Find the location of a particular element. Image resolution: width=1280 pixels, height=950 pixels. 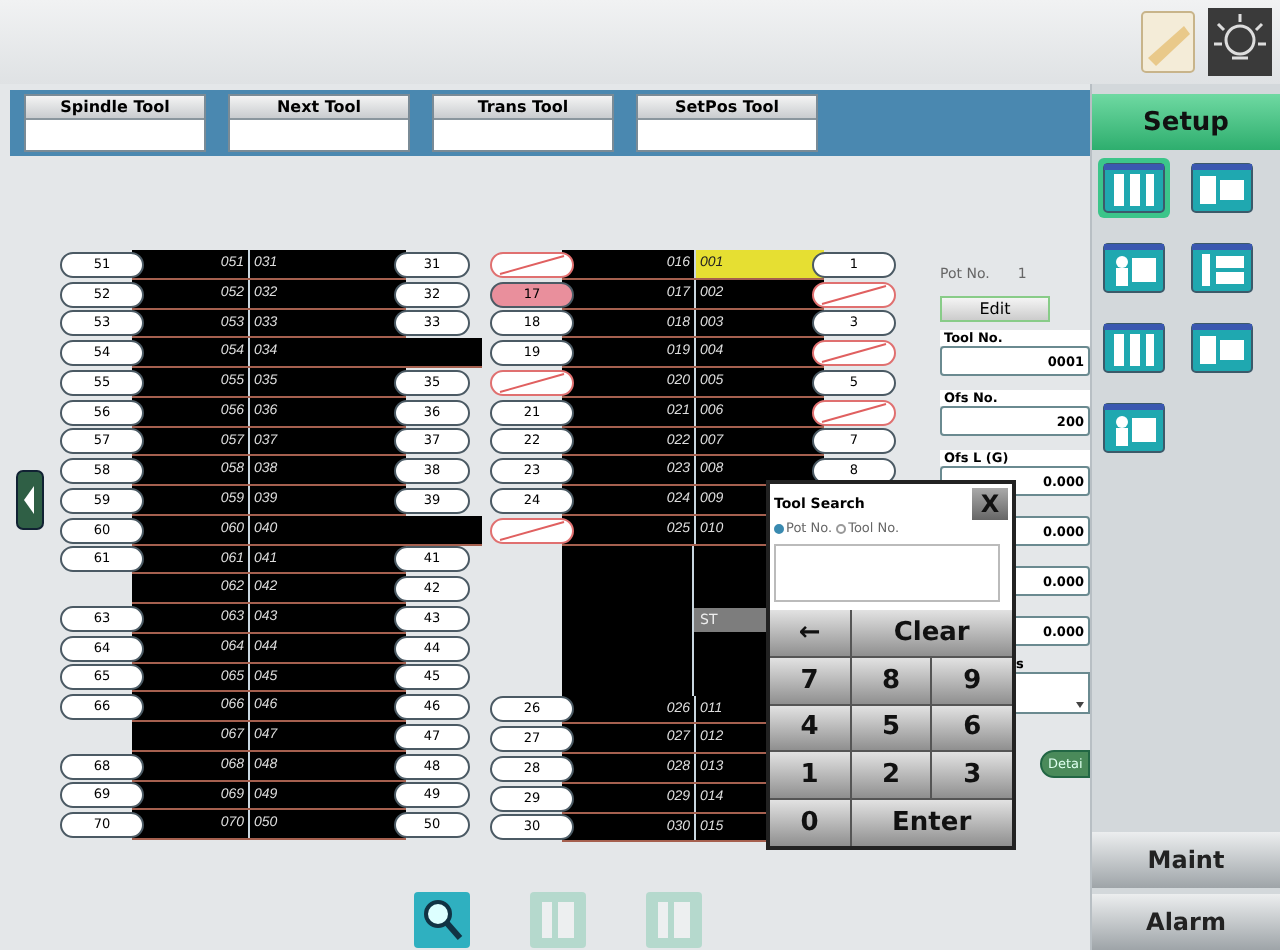

tool-status-field: Trans Tool is located at coordinates (523, 123).